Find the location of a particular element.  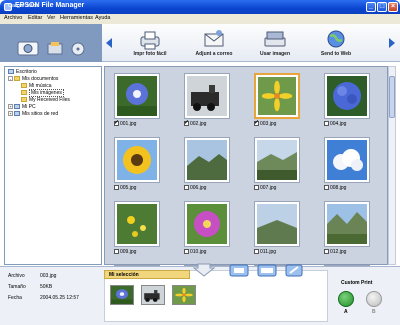

tree-item-escritorio: Escritorio is located at coordinates (22, 72).